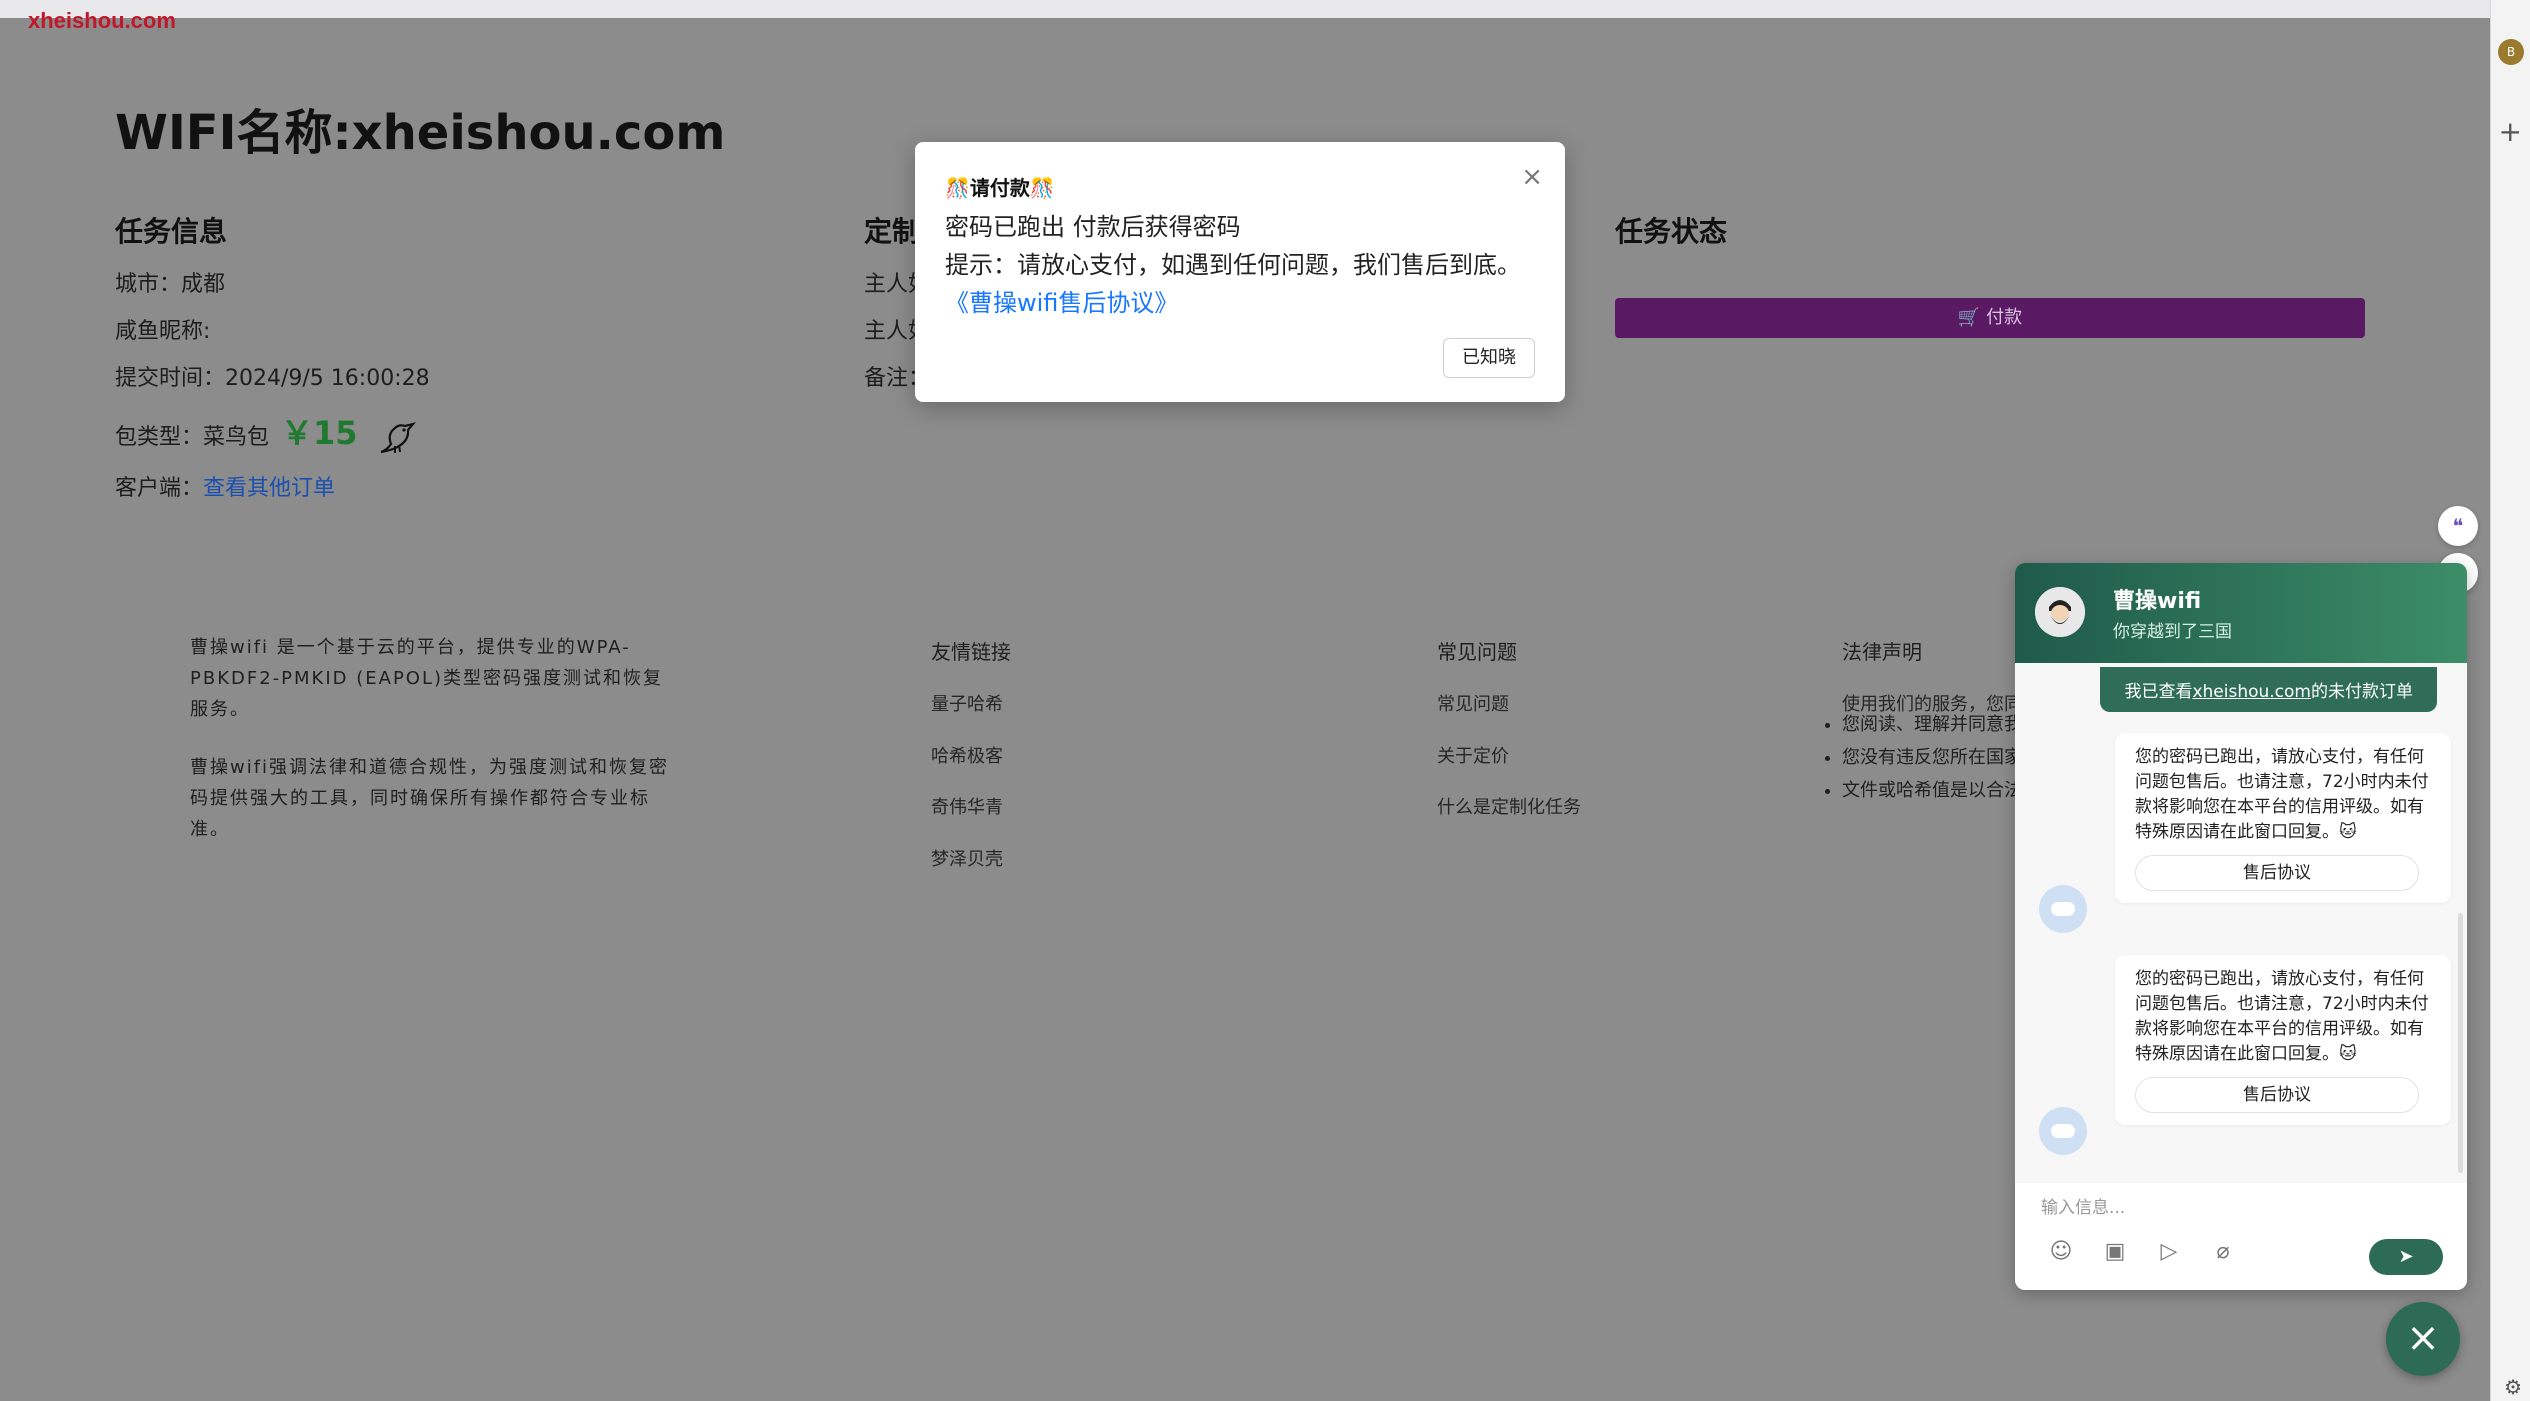 The width and height of the screenshot is (2530, 1401). I want to click on user-message: 我已查看xheishou.com的未付款订单, so click(2268, 689).